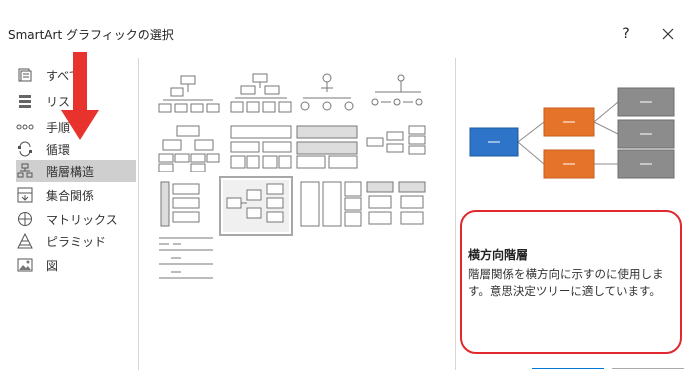 The height and width of the screenshot is (380, 690). What do you see at coordinates (25, 127) in the screenshot?
I see `process-icon` at bounding box center [25, 127].